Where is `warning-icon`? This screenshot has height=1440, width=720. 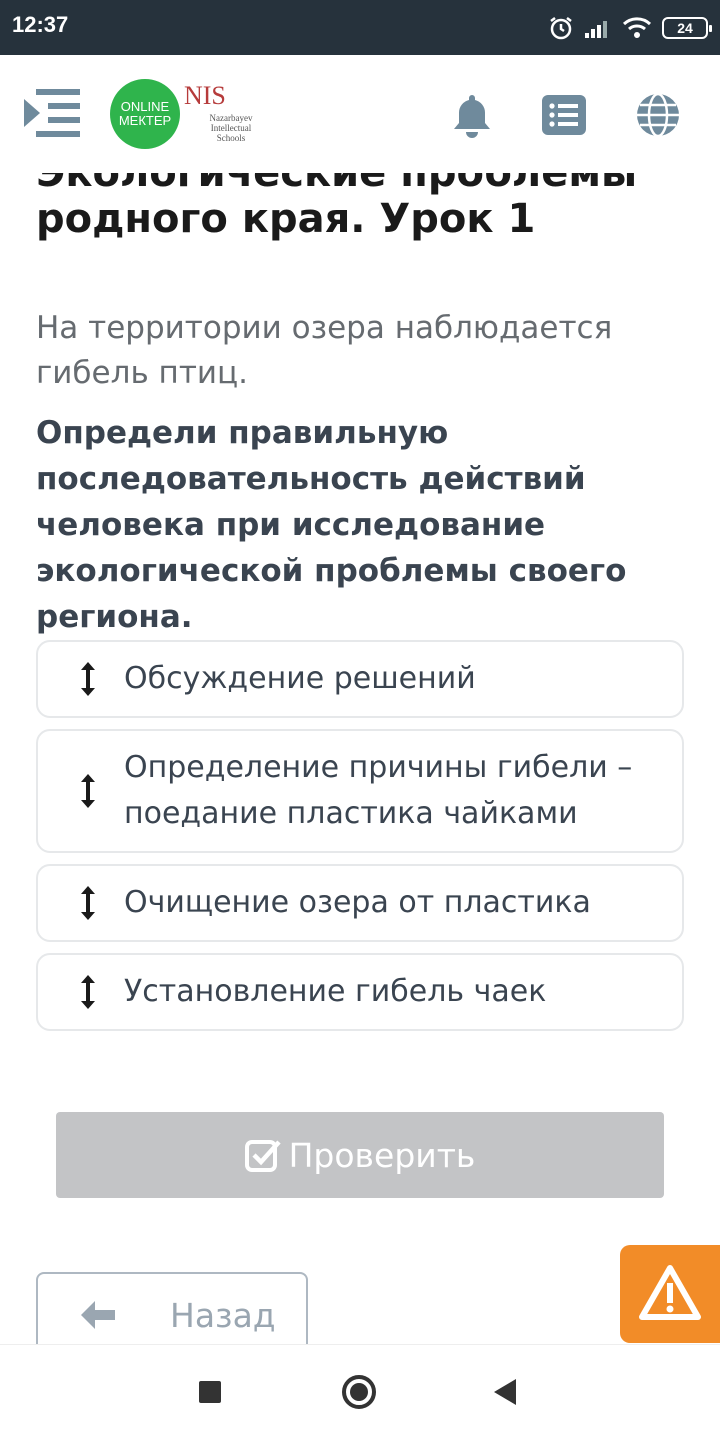
warning-icon is located at coordinates (670, 1292).